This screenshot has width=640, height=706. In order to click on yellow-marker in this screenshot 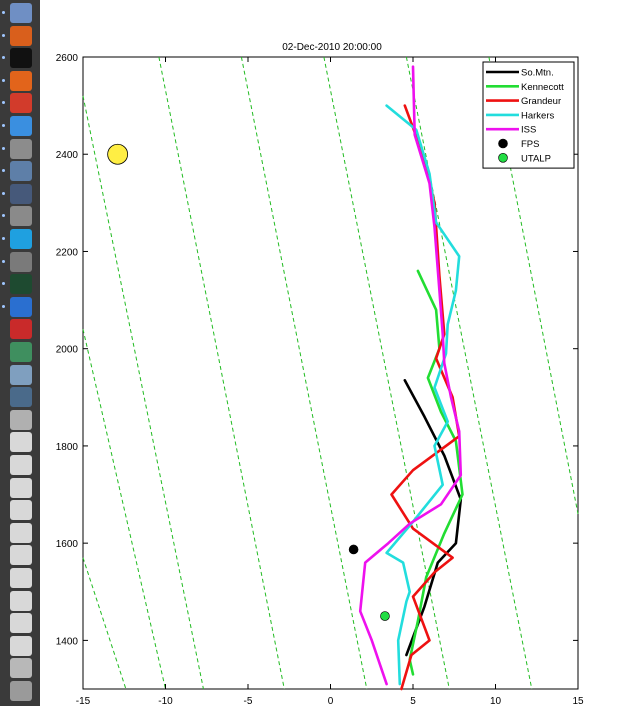, I will do `click(118, 154)`.